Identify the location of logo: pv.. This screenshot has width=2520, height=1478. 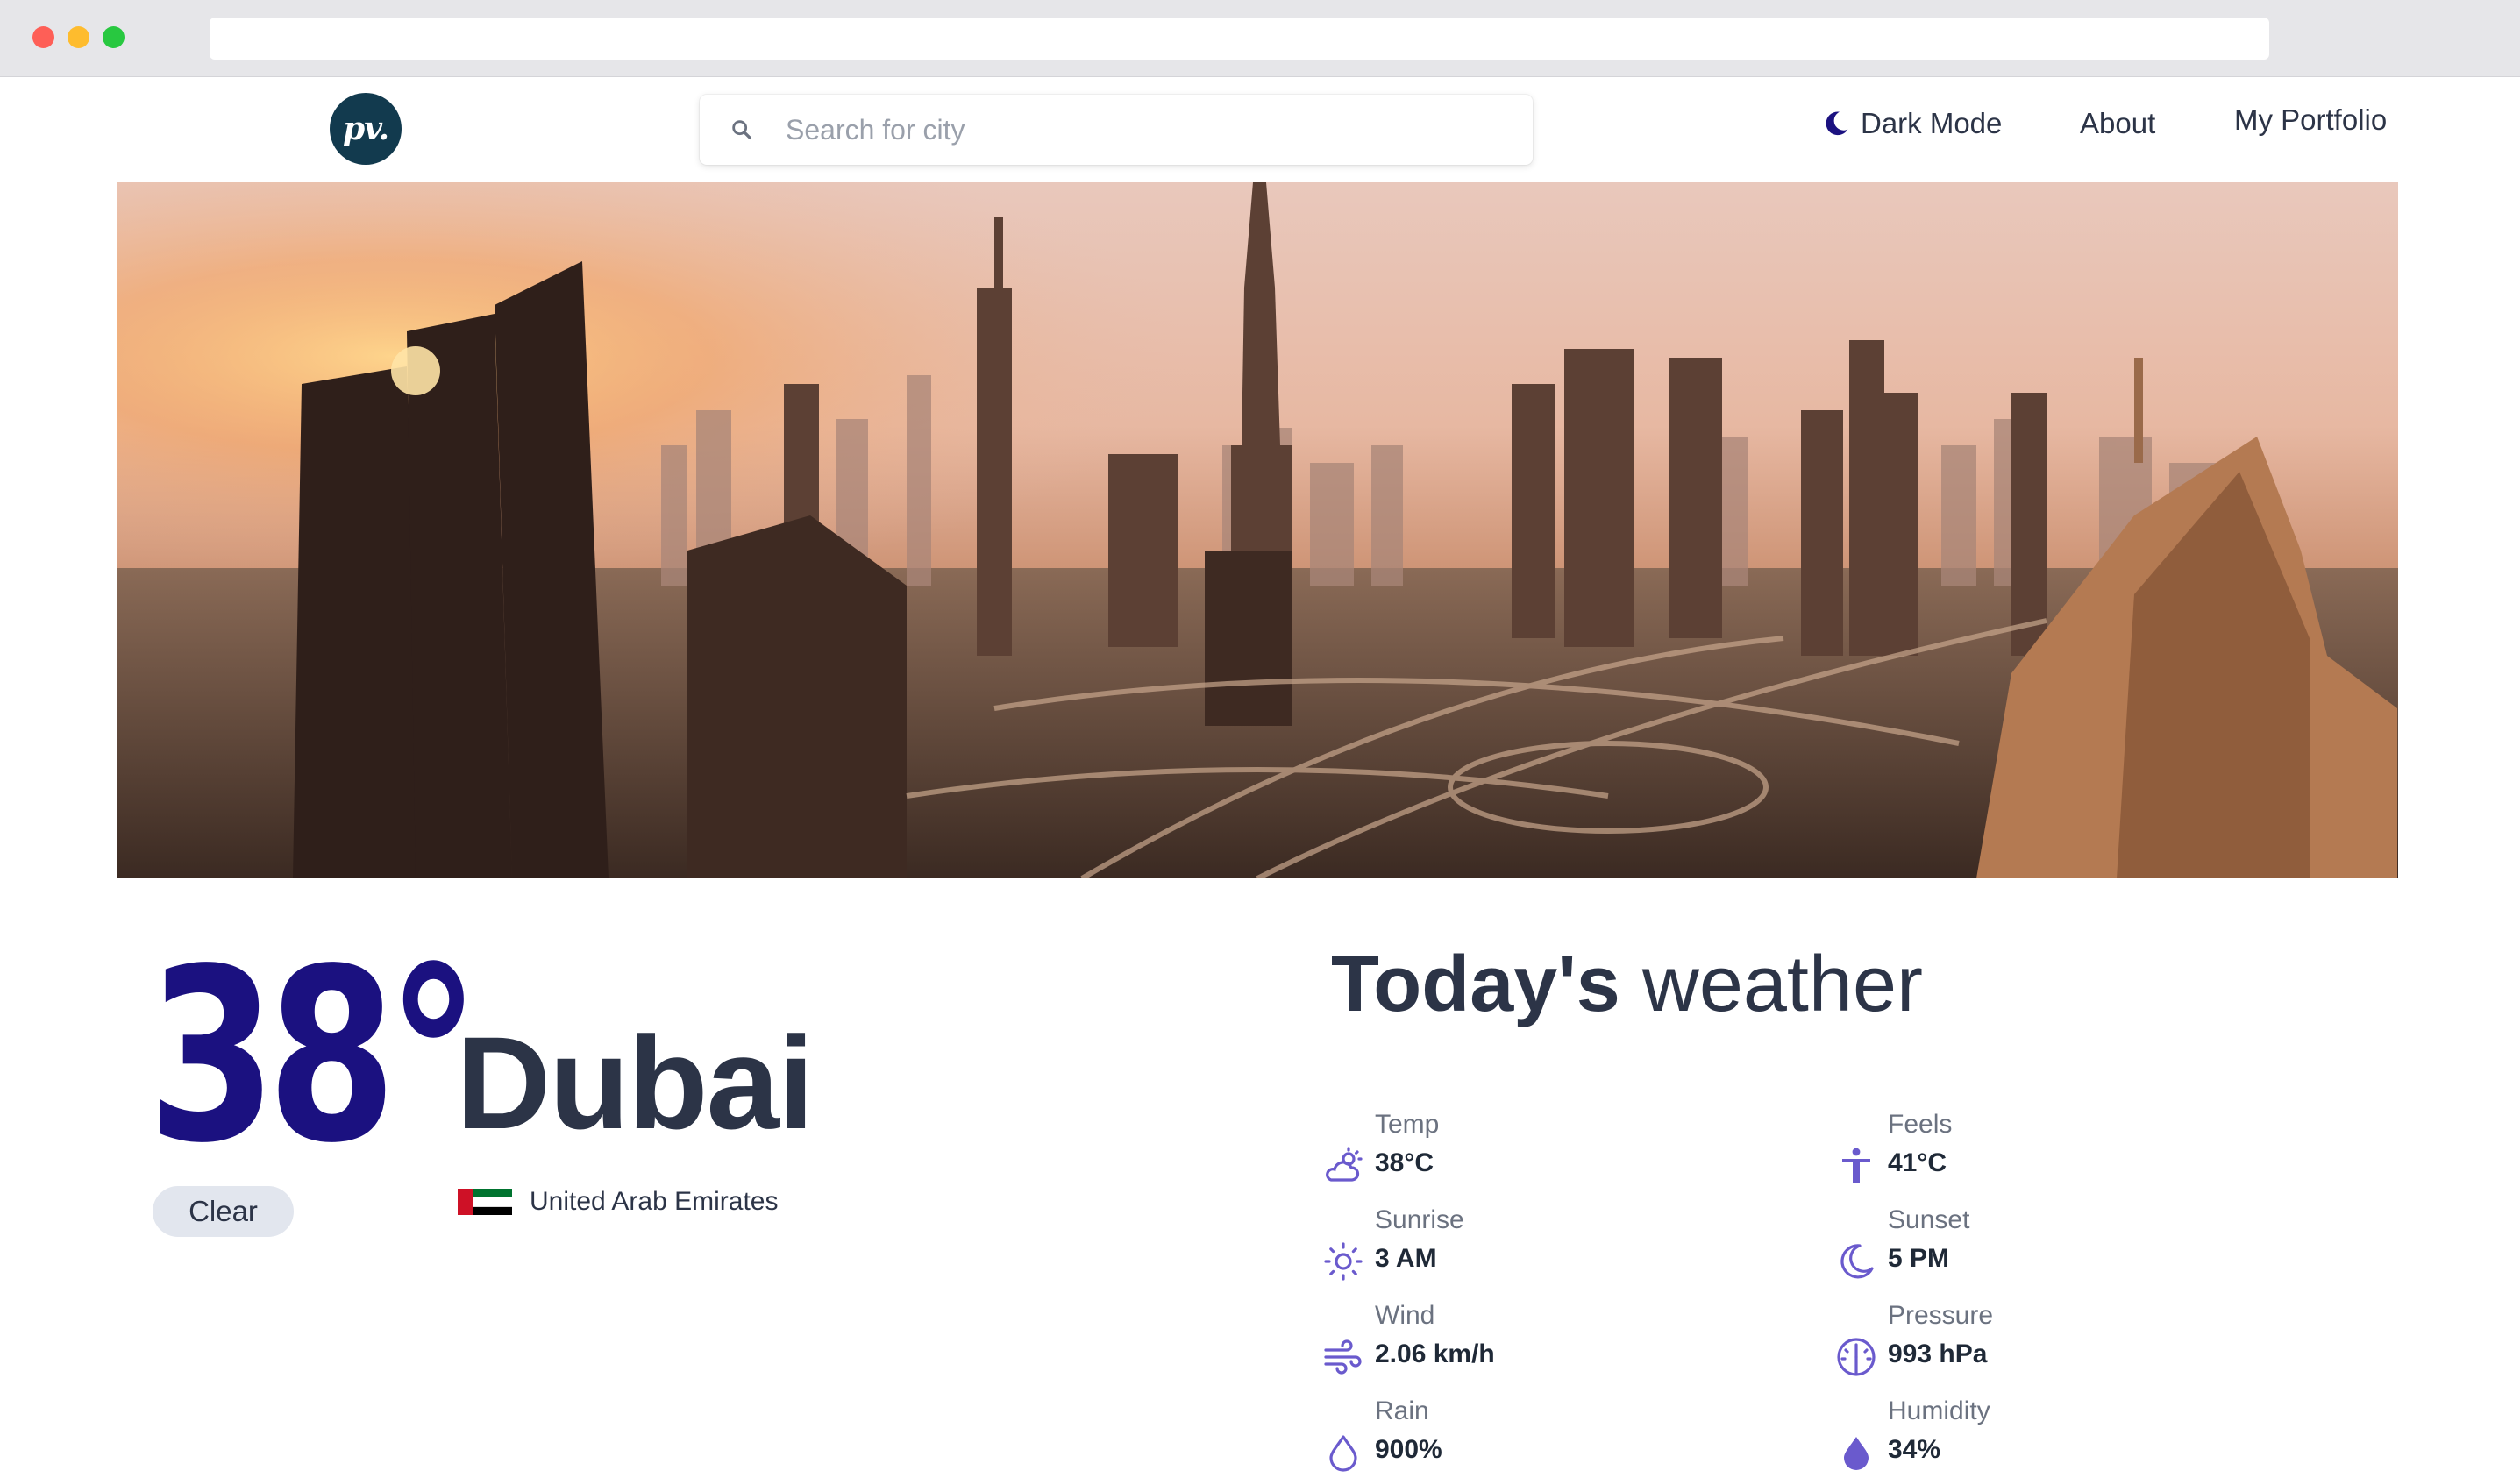
(366, 129).